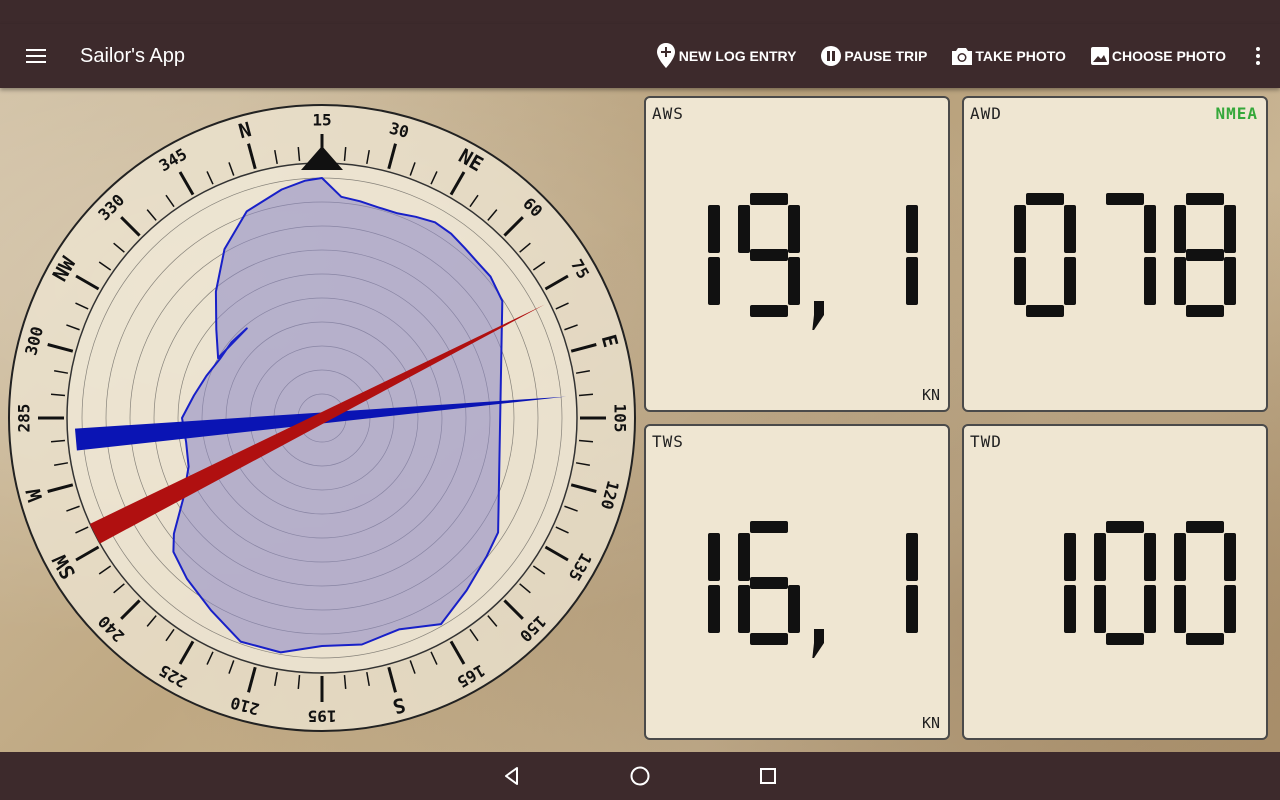 This screenshot has height=800, width=1280. Describe the element at coordinates (620, 418) in the screenshot. I see `bearing-label: 105` at that location.